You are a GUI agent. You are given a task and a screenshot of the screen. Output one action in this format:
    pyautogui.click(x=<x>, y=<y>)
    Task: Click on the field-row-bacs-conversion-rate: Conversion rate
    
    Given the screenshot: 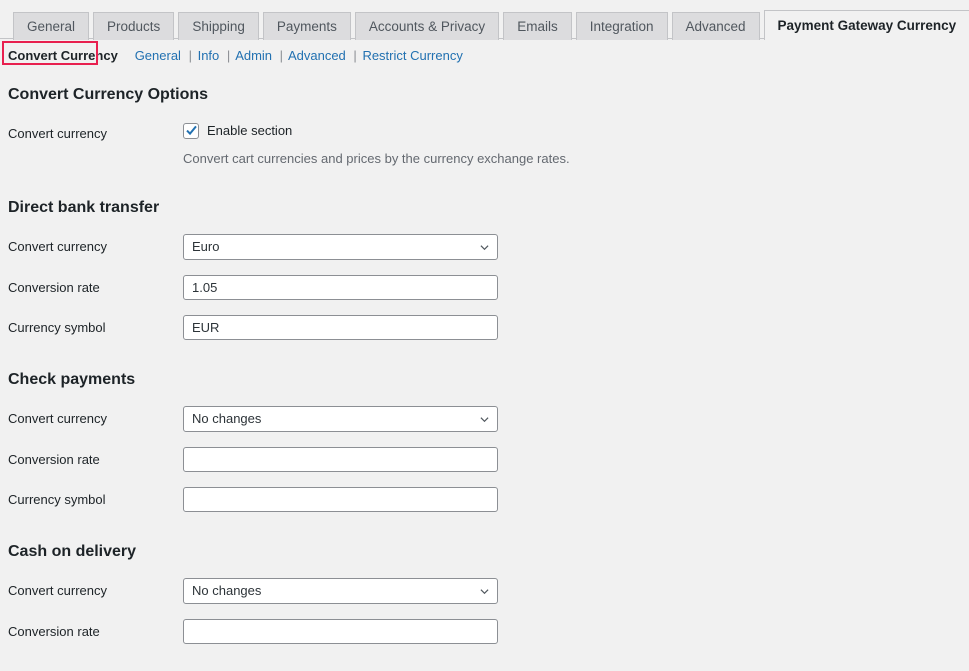 What is the action you would take?
    pyautogui.click(x=484, y=288)
    